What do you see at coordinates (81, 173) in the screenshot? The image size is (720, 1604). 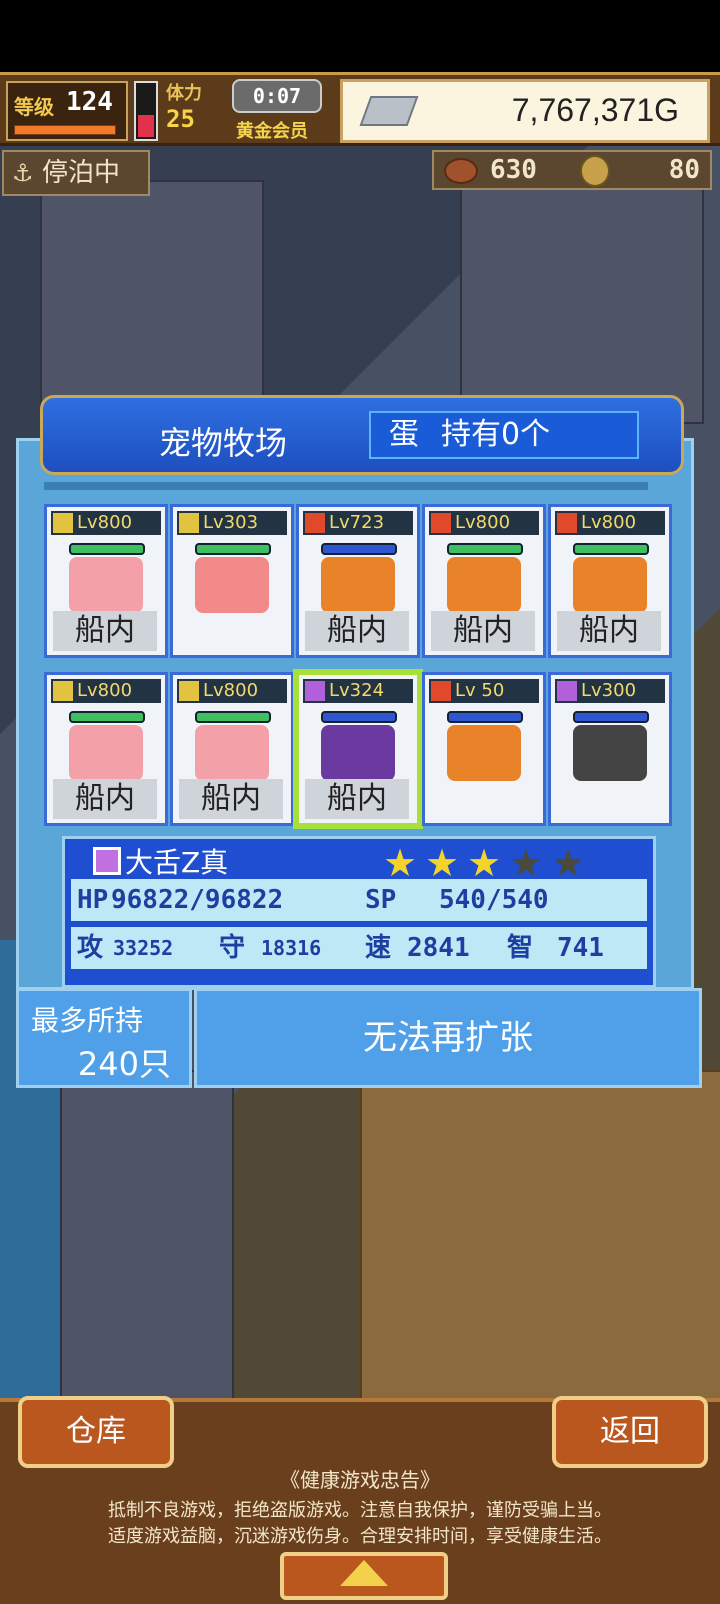 I see `moored-label: 停泊中` at bounding box center [81, 173].